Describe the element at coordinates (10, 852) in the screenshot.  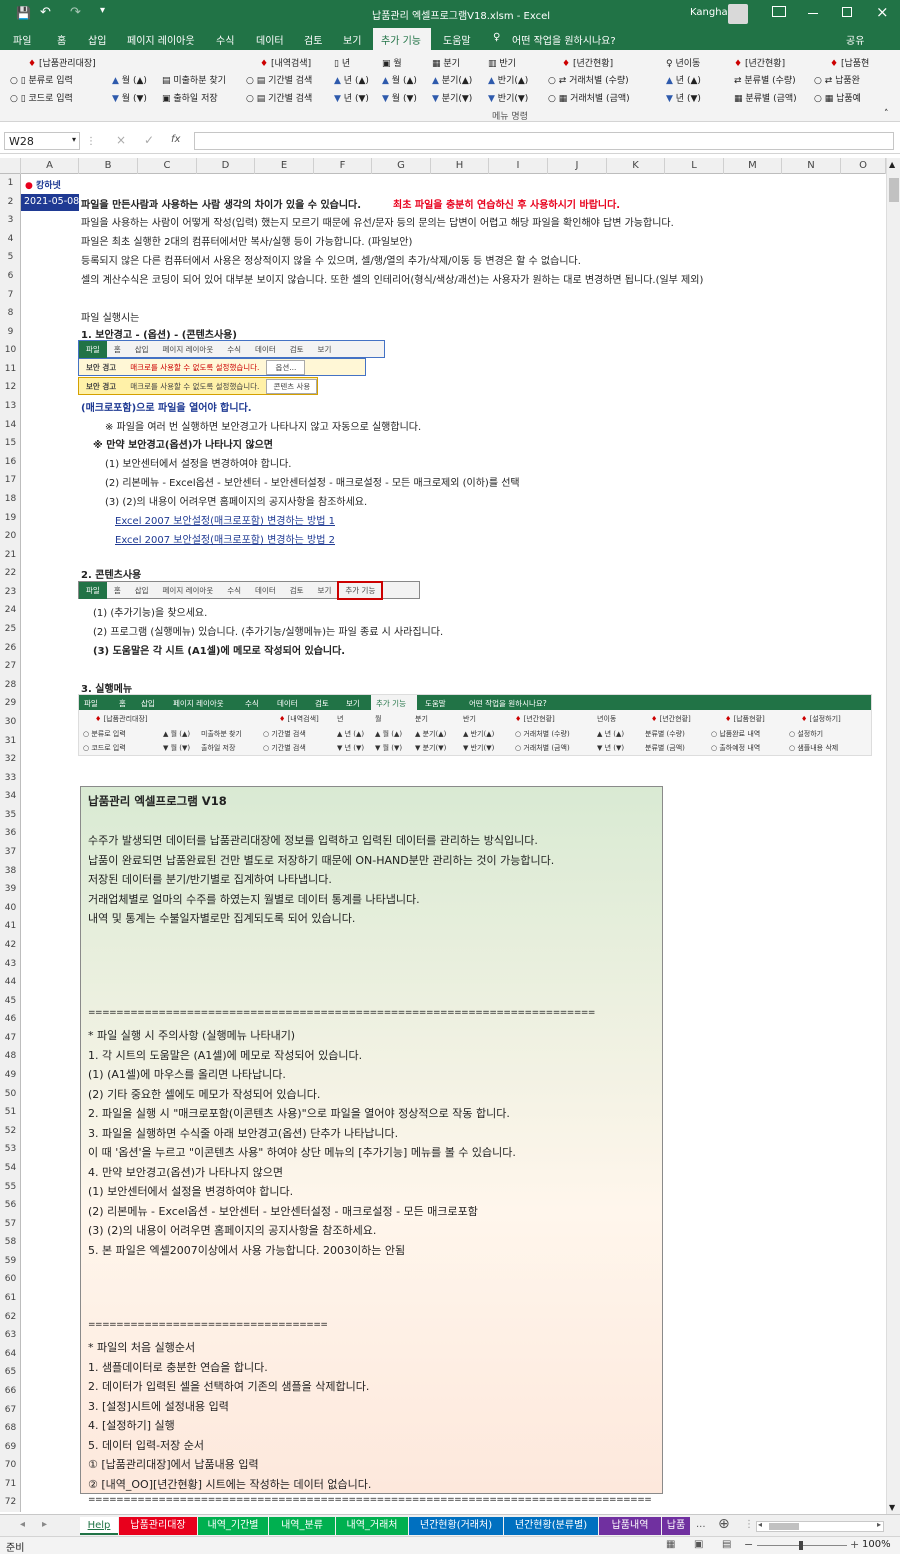
I see `row-header: 37` at that location.